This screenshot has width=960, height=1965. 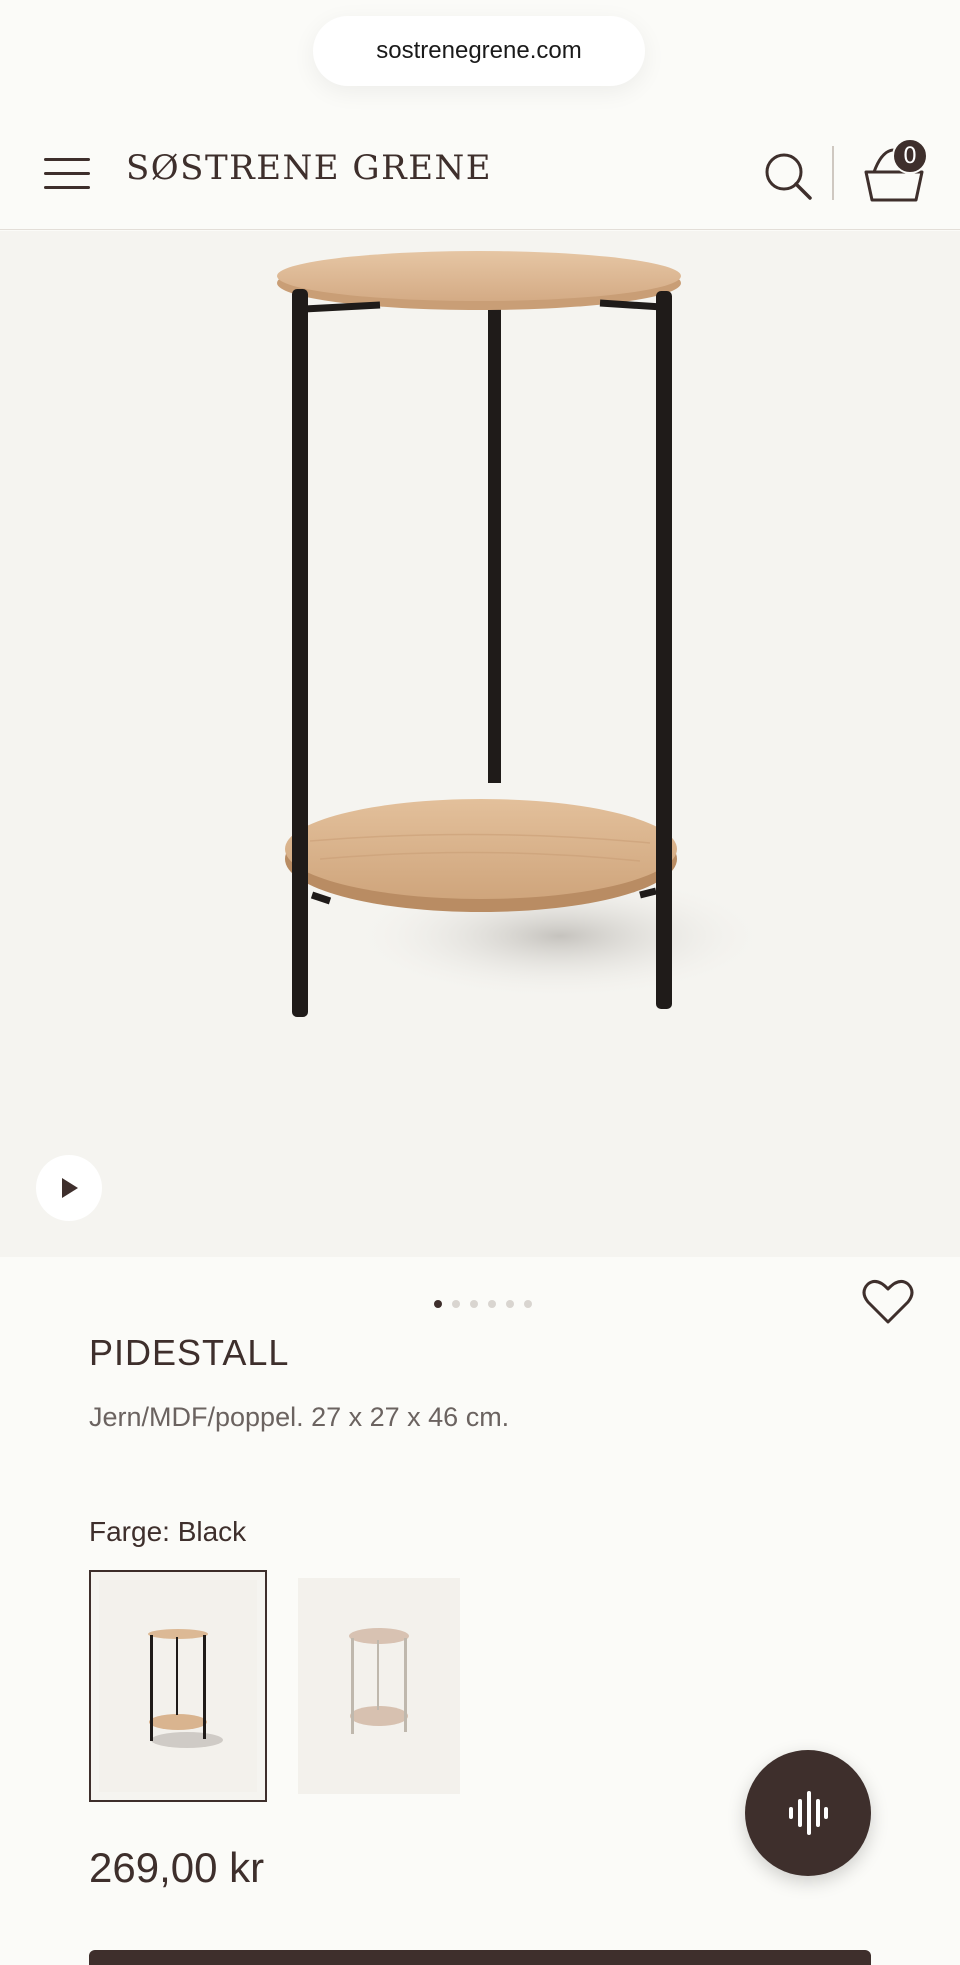 What do you see at coordinates (309, 168) in the screenshot?
I see `brand-logo: SØSTRENE GRENE` at bounding box center [309, 168].